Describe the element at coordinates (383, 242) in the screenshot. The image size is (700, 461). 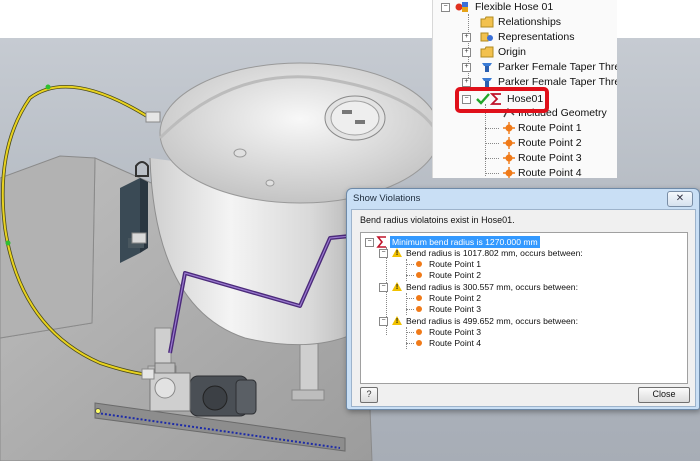
I see `sigma-icon` at that location.